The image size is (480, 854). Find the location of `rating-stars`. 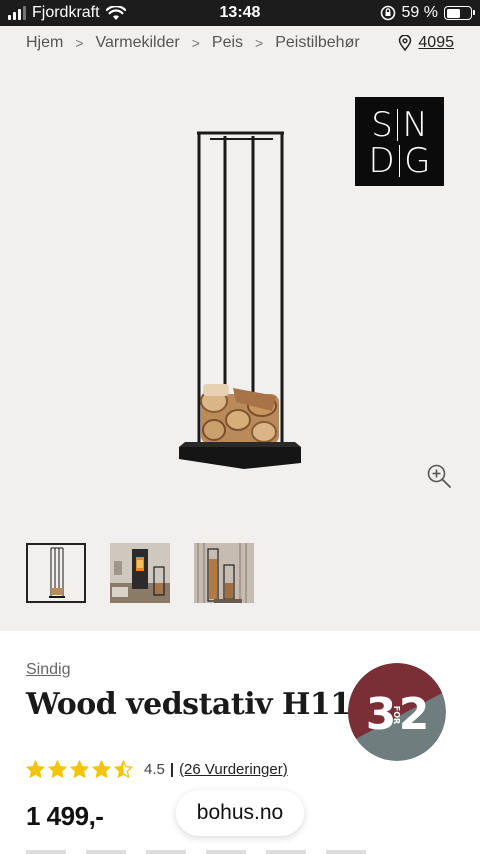

rating-stars is located at coordinates (79, 769).